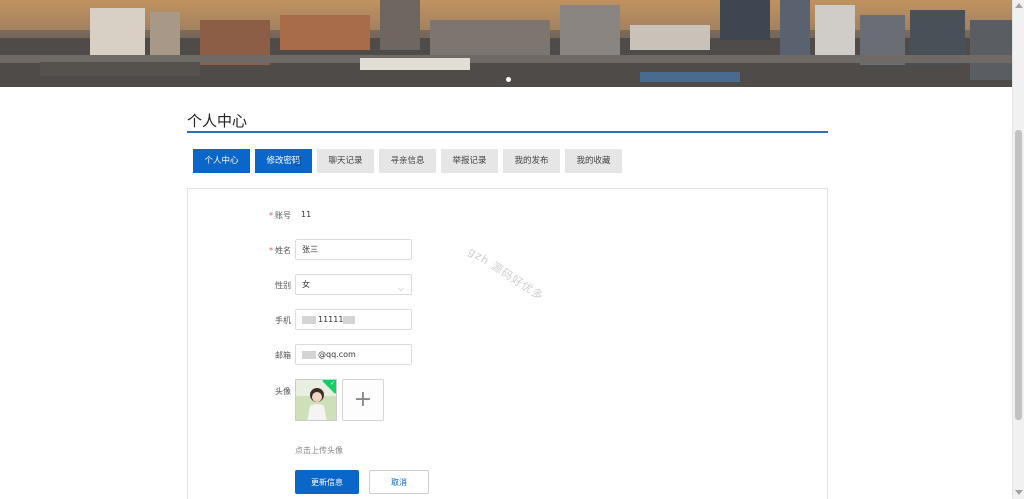 This screenshot has width=1024, height=499. What do you see at coordinates (400, 288) in the screenshot?
I see `chevron-down-icon: ⌵` at bounding box center [400, 288].